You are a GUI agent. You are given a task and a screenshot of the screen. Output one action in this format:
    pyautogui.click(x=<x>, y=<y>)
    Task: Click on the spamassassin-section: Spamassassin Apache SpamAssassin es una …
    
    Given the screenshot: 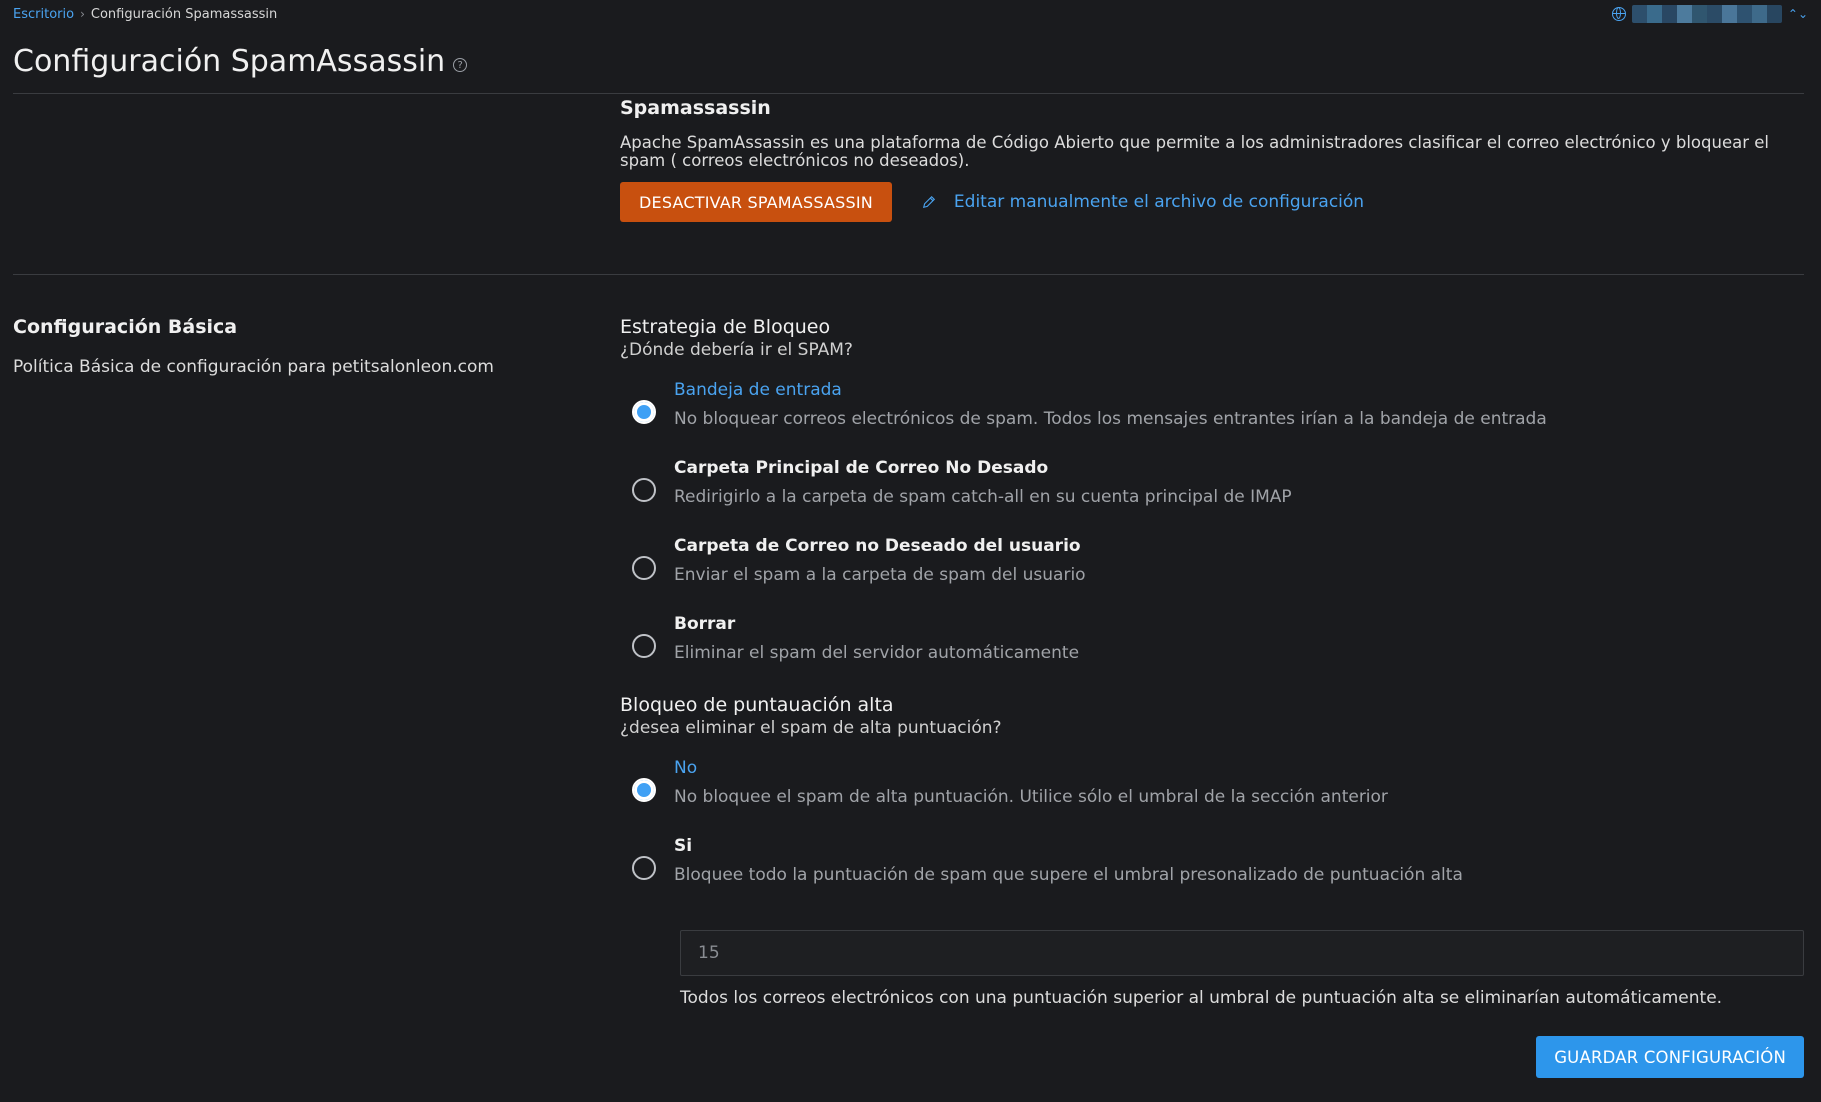 What is the action you would take?
    pyautogui.click(x=1212, y=159)
    